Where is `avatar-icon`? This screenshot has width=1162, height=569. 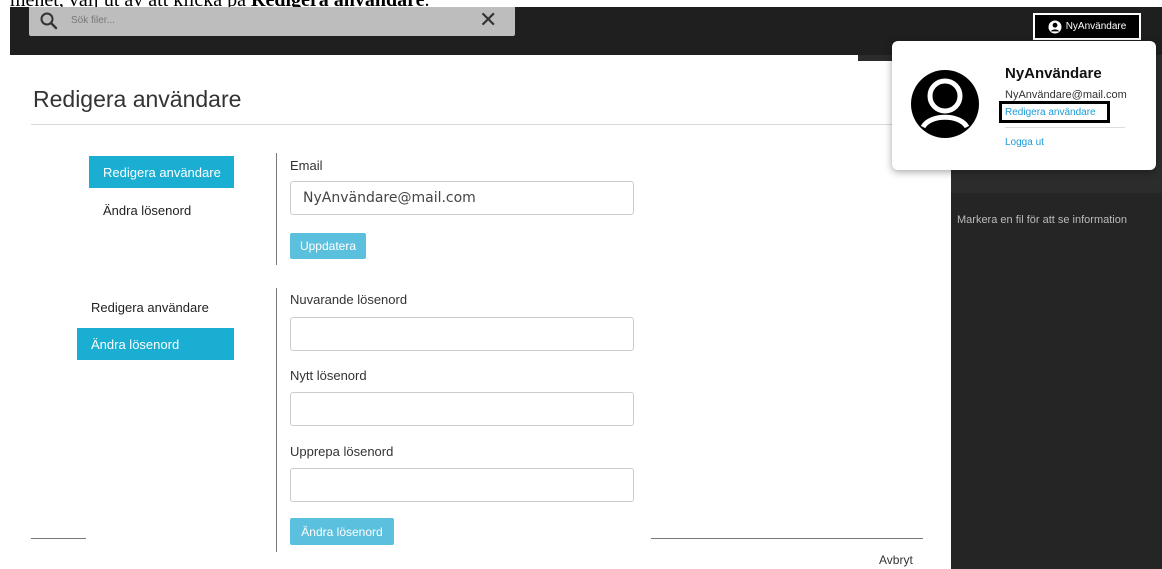 avatar-icon is located at coordinates (945, 104).